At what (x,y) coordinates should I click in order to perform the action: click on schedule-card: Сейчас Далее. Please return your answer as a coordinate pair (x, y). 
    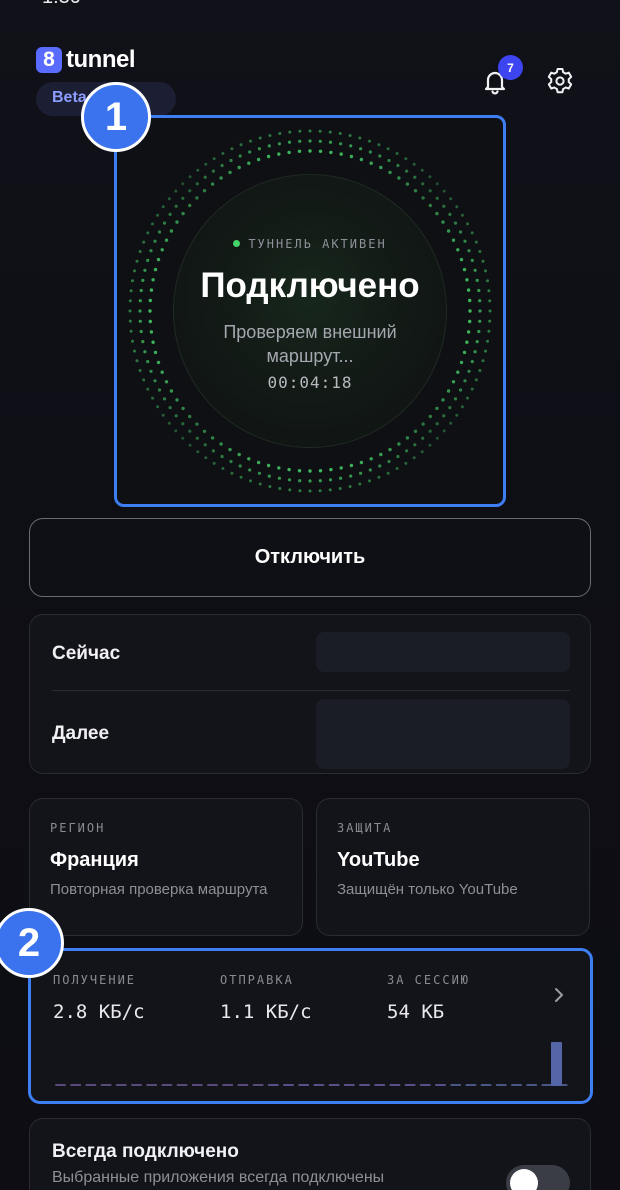
    Looking at the image, I should click on (310, 694).